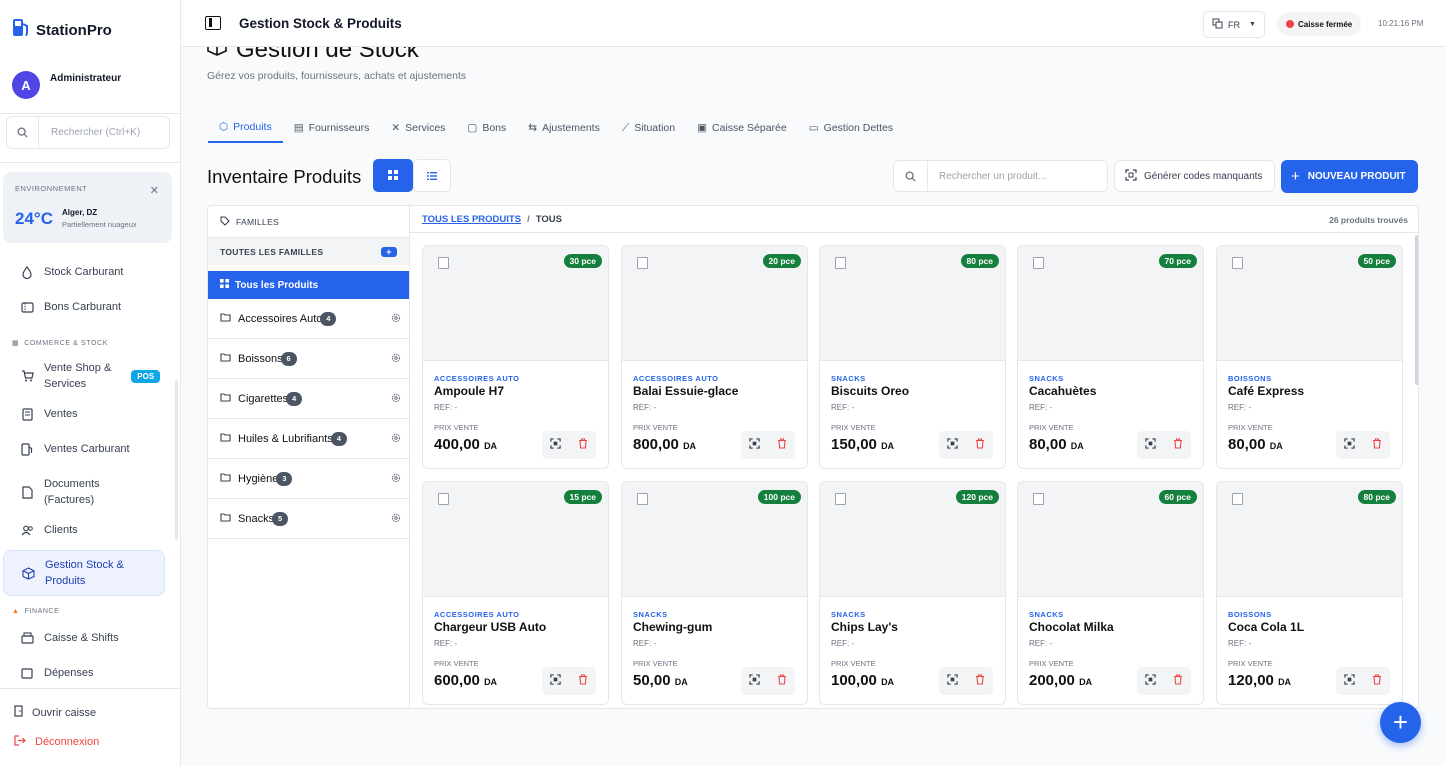 This screenshot has width=1445, height=766. Describe the element at coordinates (1234, 24) in the screenshot. I see `language-select: FR ▼` at that location.